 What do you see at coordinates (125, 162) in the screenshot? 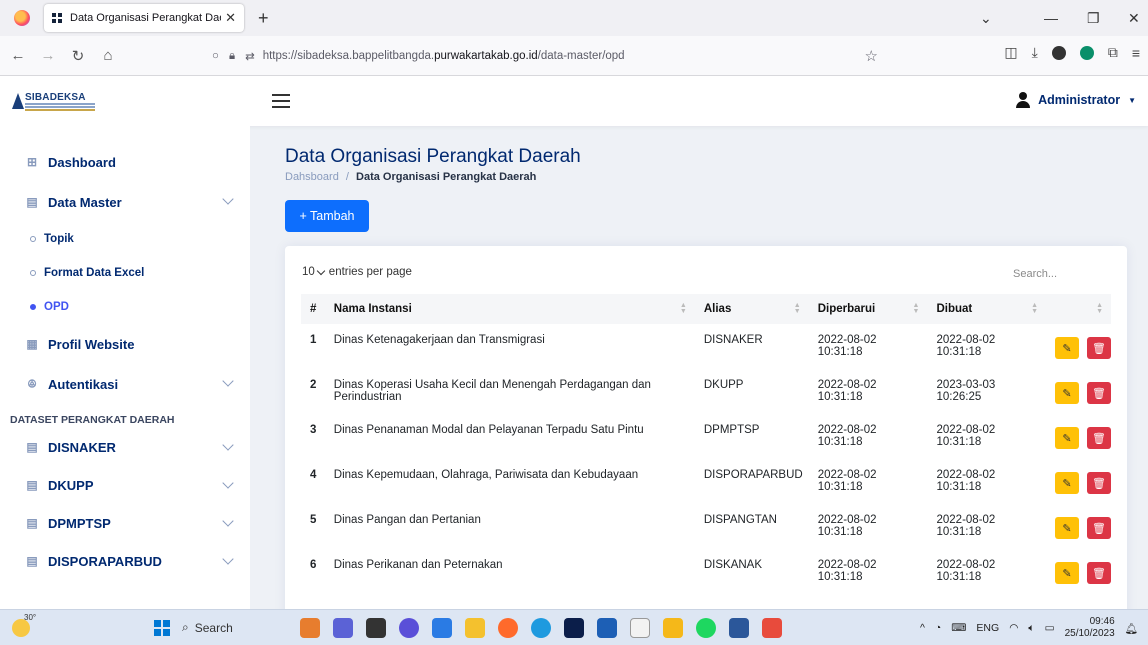
I see `sidebar-item-dashboard: ⊞ Dashboard` at bounding box center [125, 162].